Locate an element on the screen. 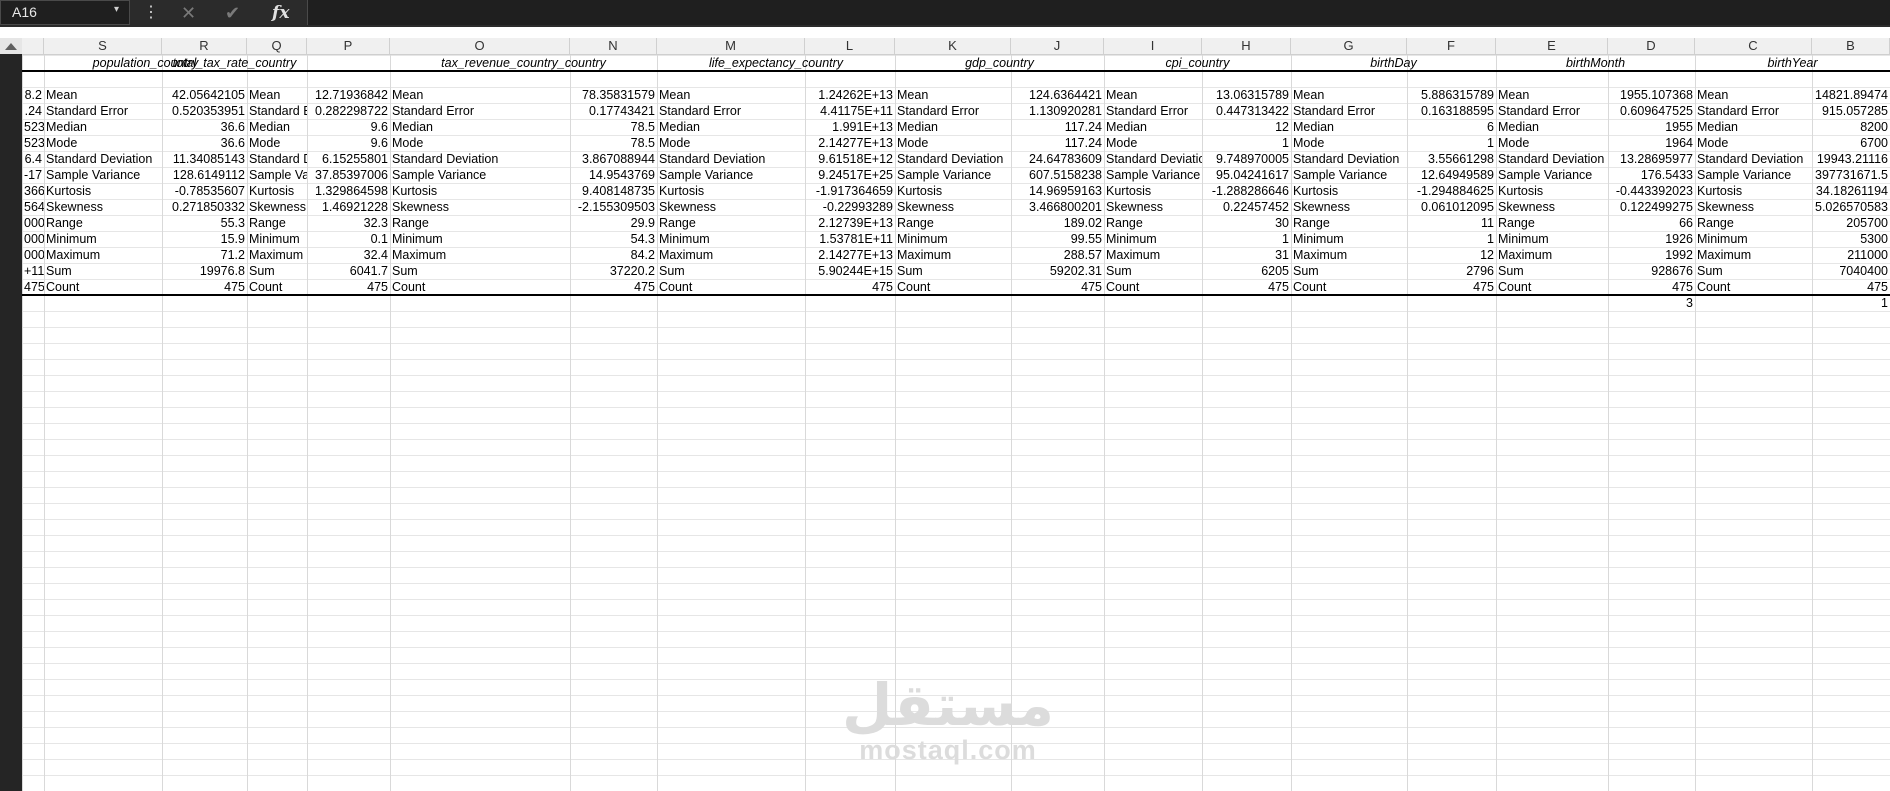  column-title-cell: gdp_country is located at coordinates (999, 63).